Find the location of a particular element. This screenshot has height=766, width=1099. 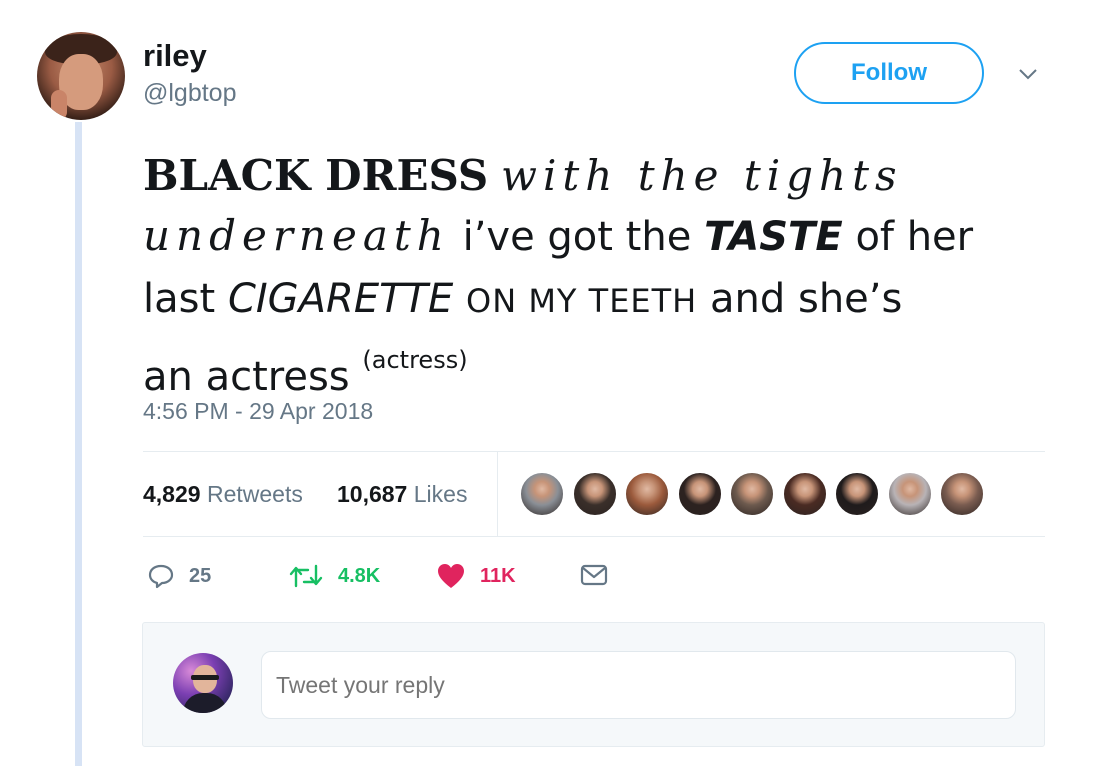

reply-composer is located at coordinates (593, 684).